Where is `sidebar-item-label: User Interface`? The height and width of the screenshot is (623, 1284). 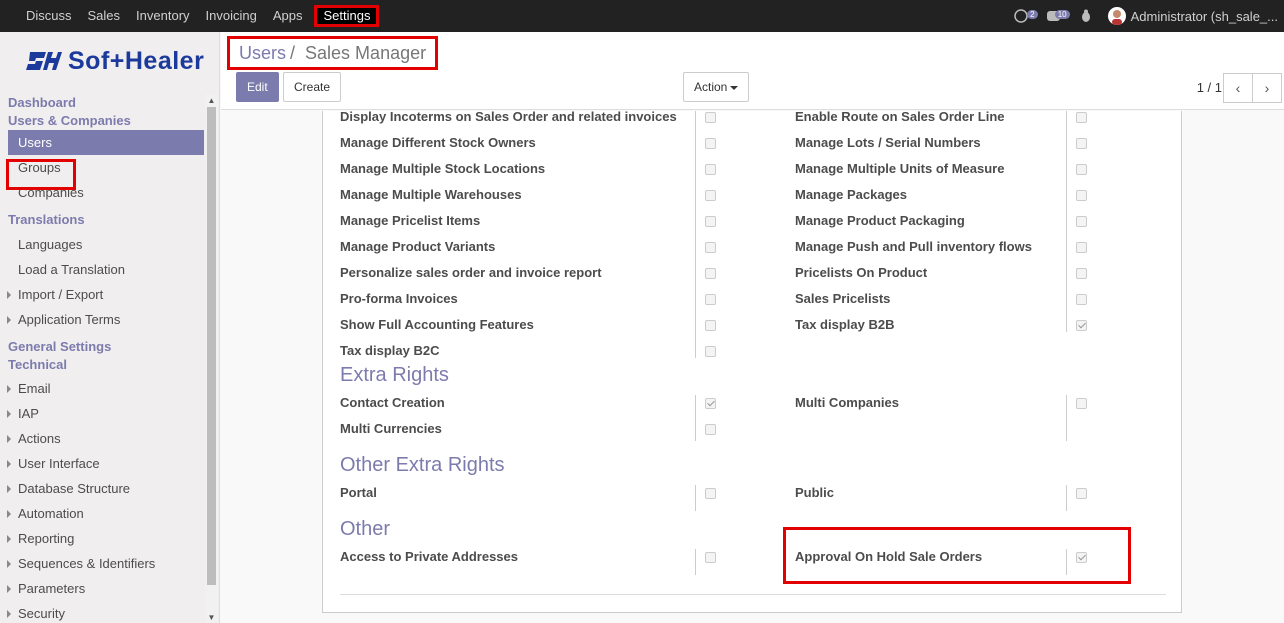 sidebar-item-label: User Interface is located at coordinates (59, 463).